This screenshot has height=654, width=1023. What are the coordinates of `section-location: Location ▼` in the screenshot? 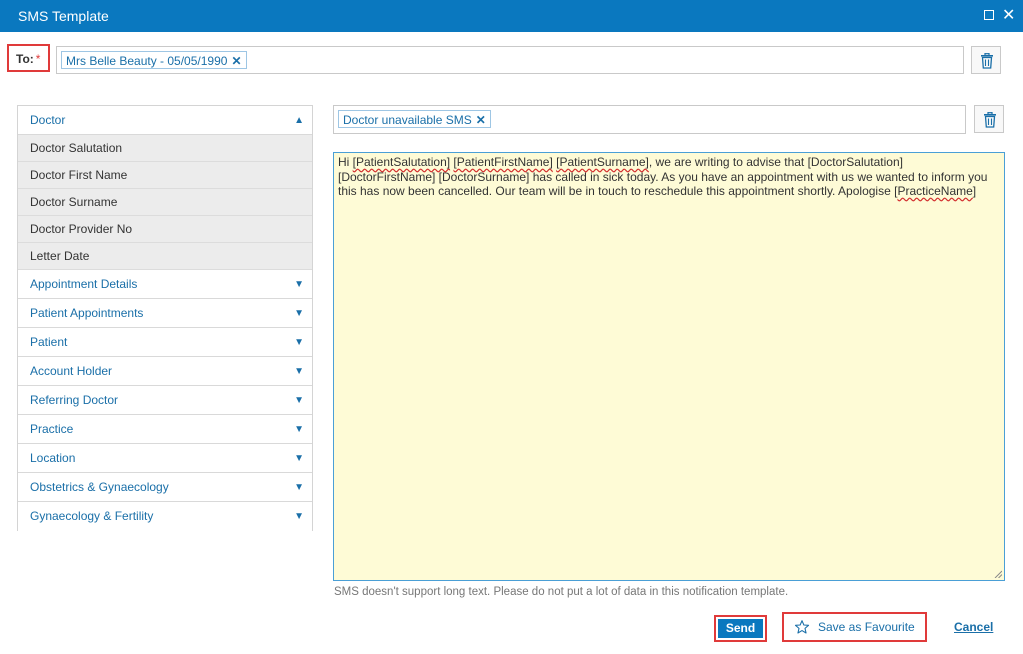 It's located at (165, 458).